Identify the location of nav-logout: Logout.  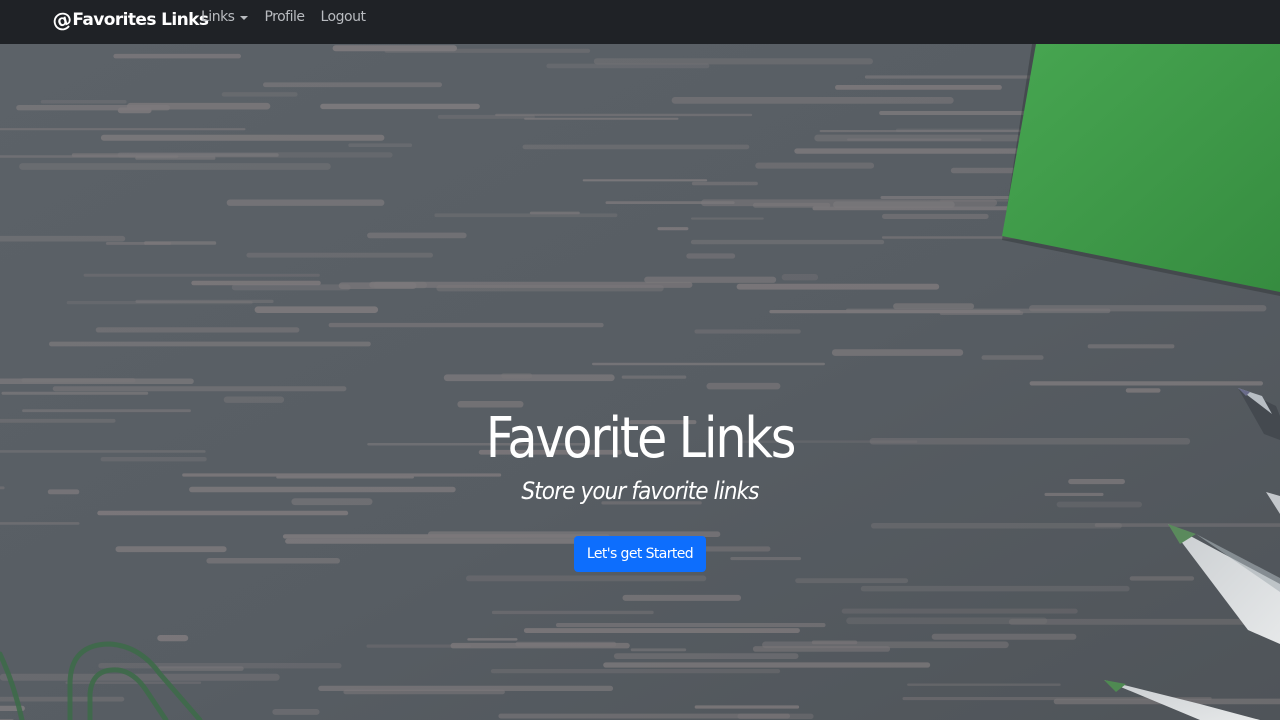
(343, 17).